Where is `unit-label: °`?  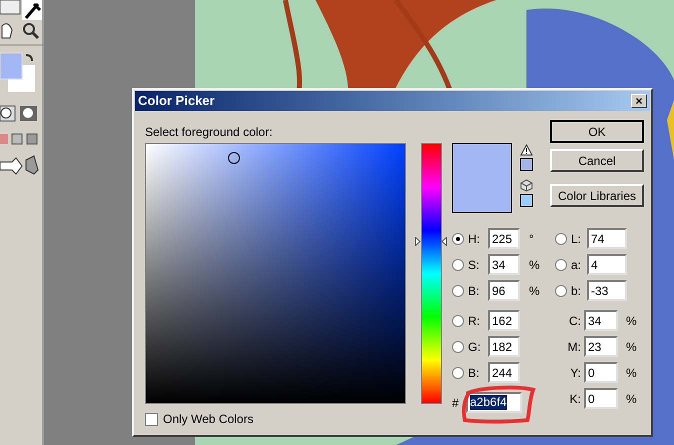
unit-label: ° is located at coordinates (531, 239).